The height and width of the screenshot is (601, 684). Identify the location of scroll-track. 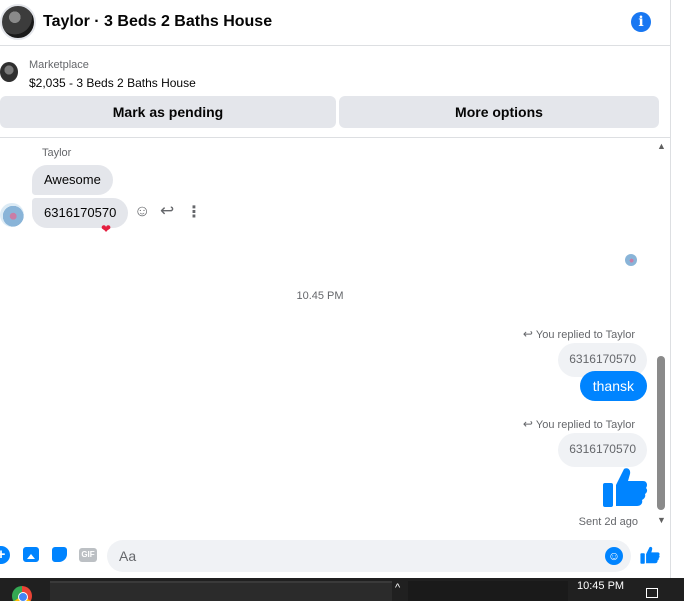
(677, 289).